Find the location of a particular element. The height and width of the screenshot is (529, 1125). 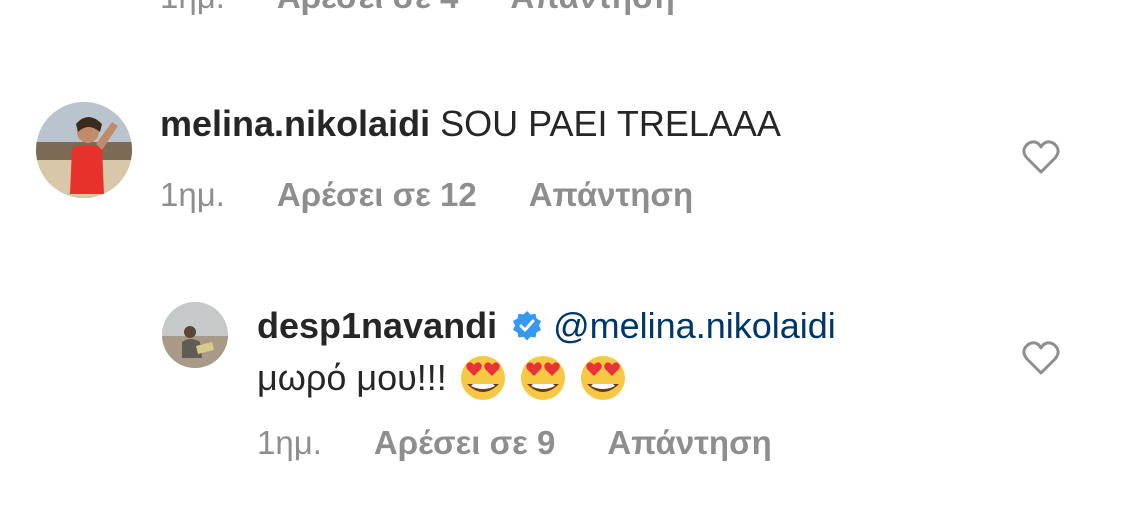

previous-comment-meta: 1ημ. Αρέσει σε 4 Απάντηση is located at coordinates (417, 8).